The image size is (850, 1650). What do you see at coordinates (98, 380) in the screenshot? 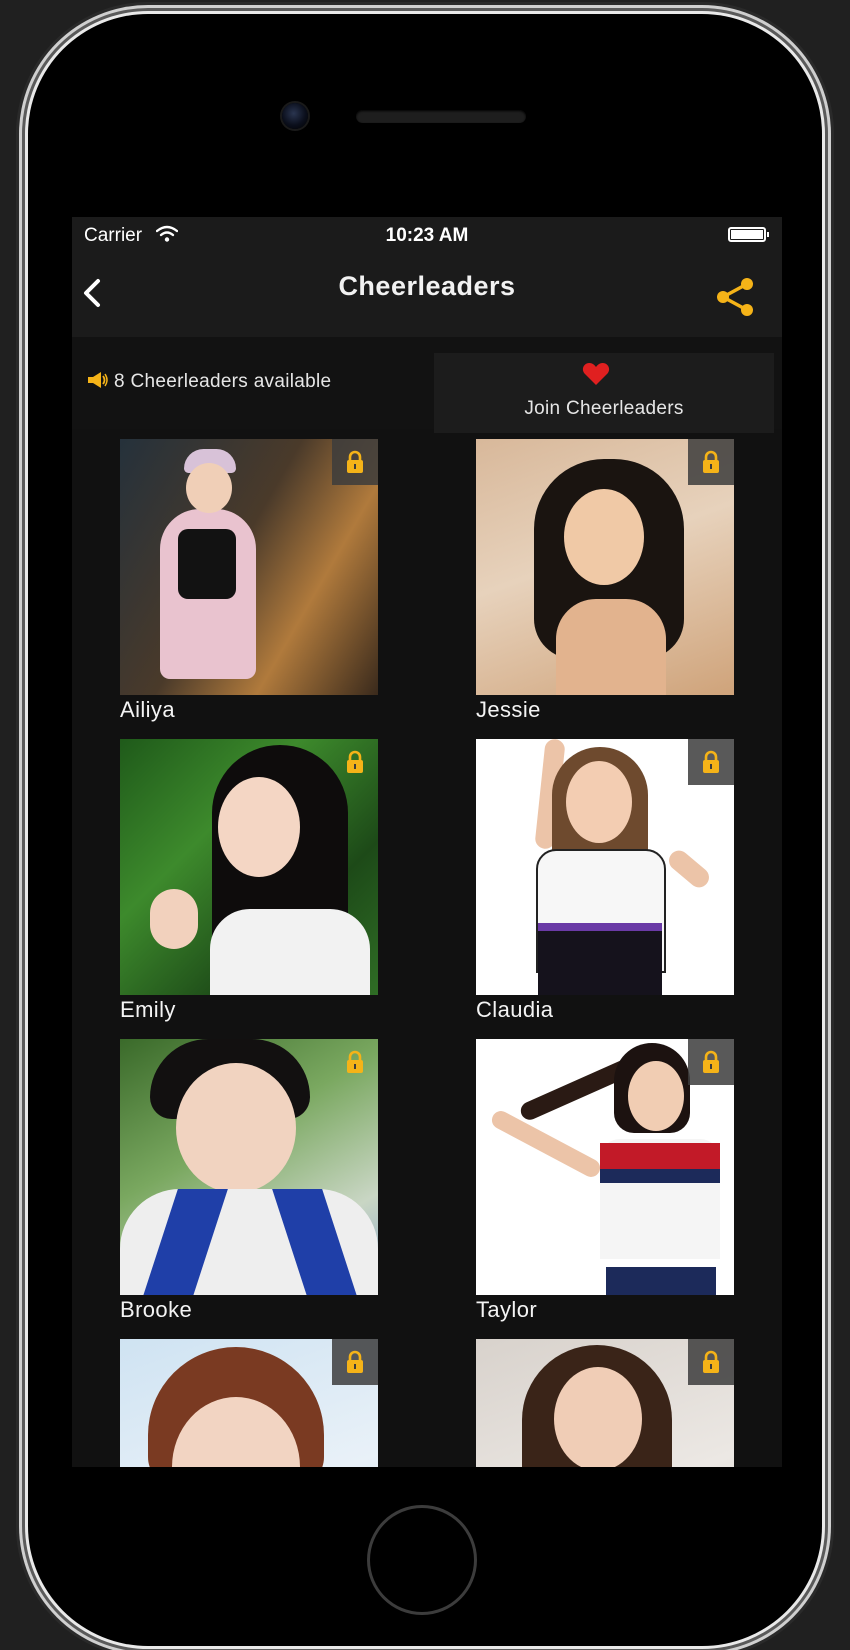
I see `megaphone-icon` at bounding box center [98, 380].